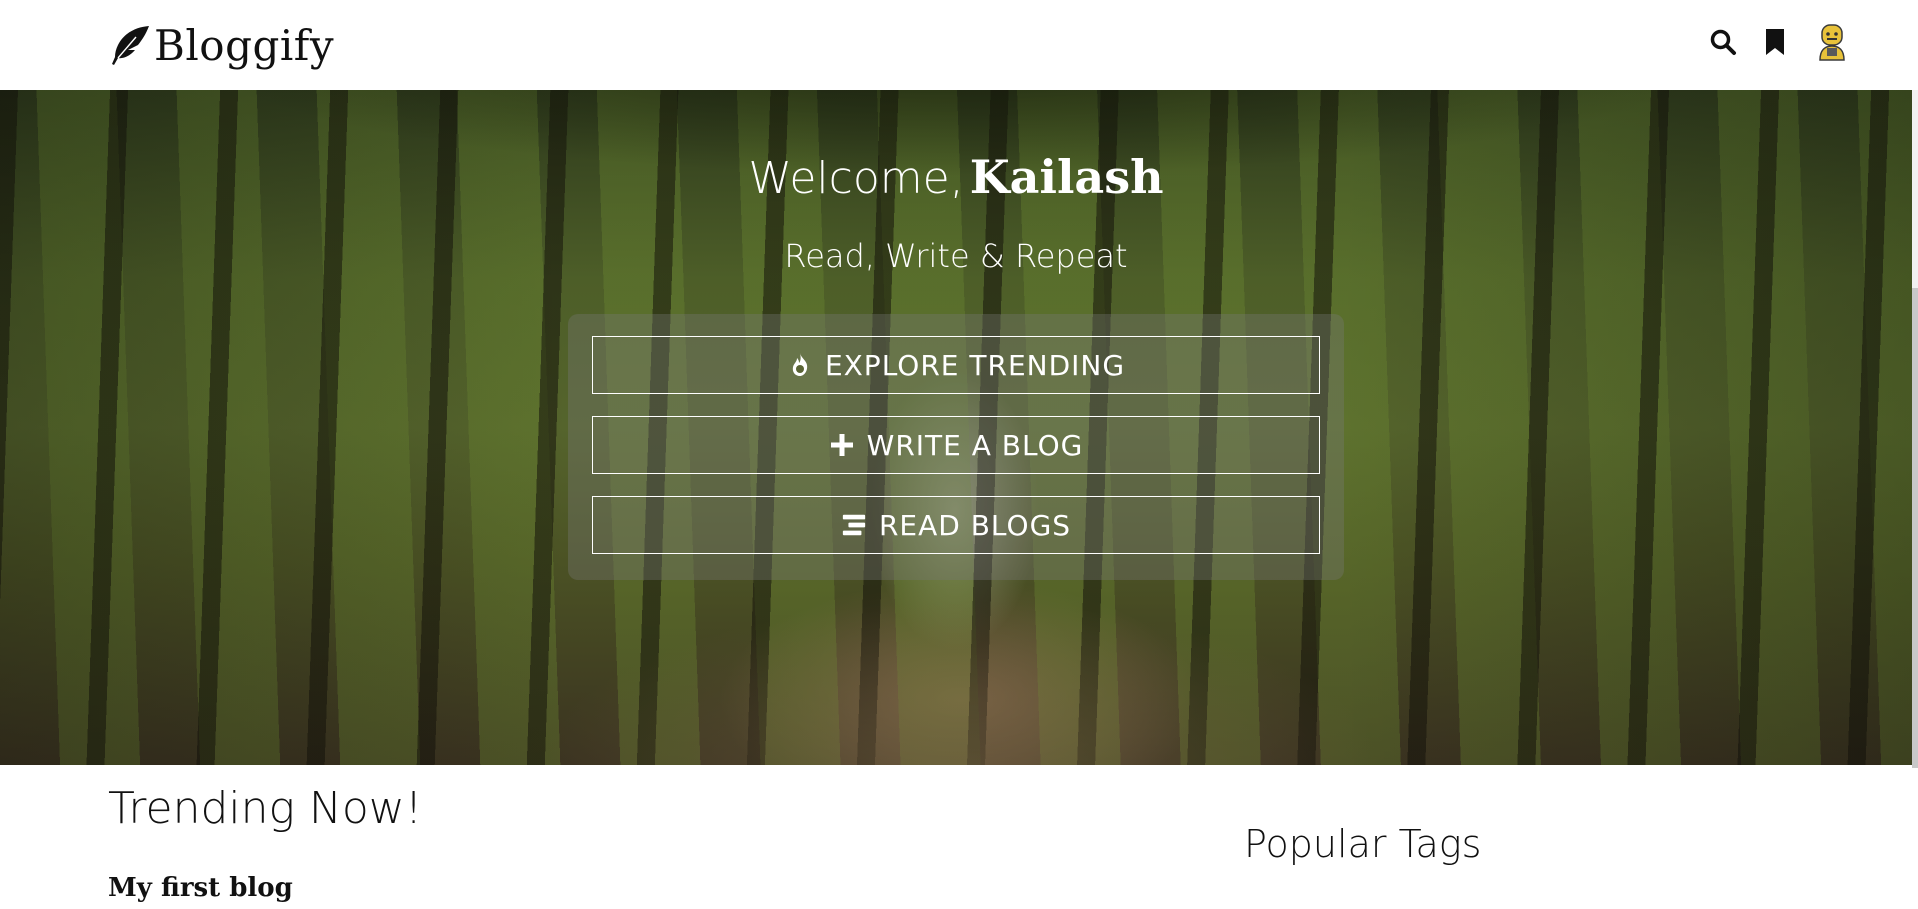 This screenshot has height=909, width=1918. I want to click on list-icon, so click(854, 525).